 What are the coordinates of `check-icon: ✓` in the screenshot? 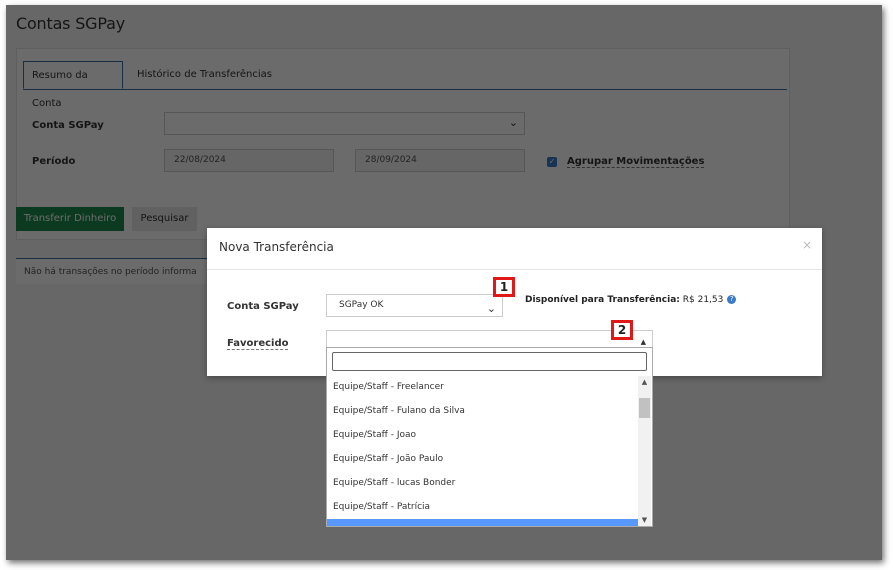 It's located at (552, 161).